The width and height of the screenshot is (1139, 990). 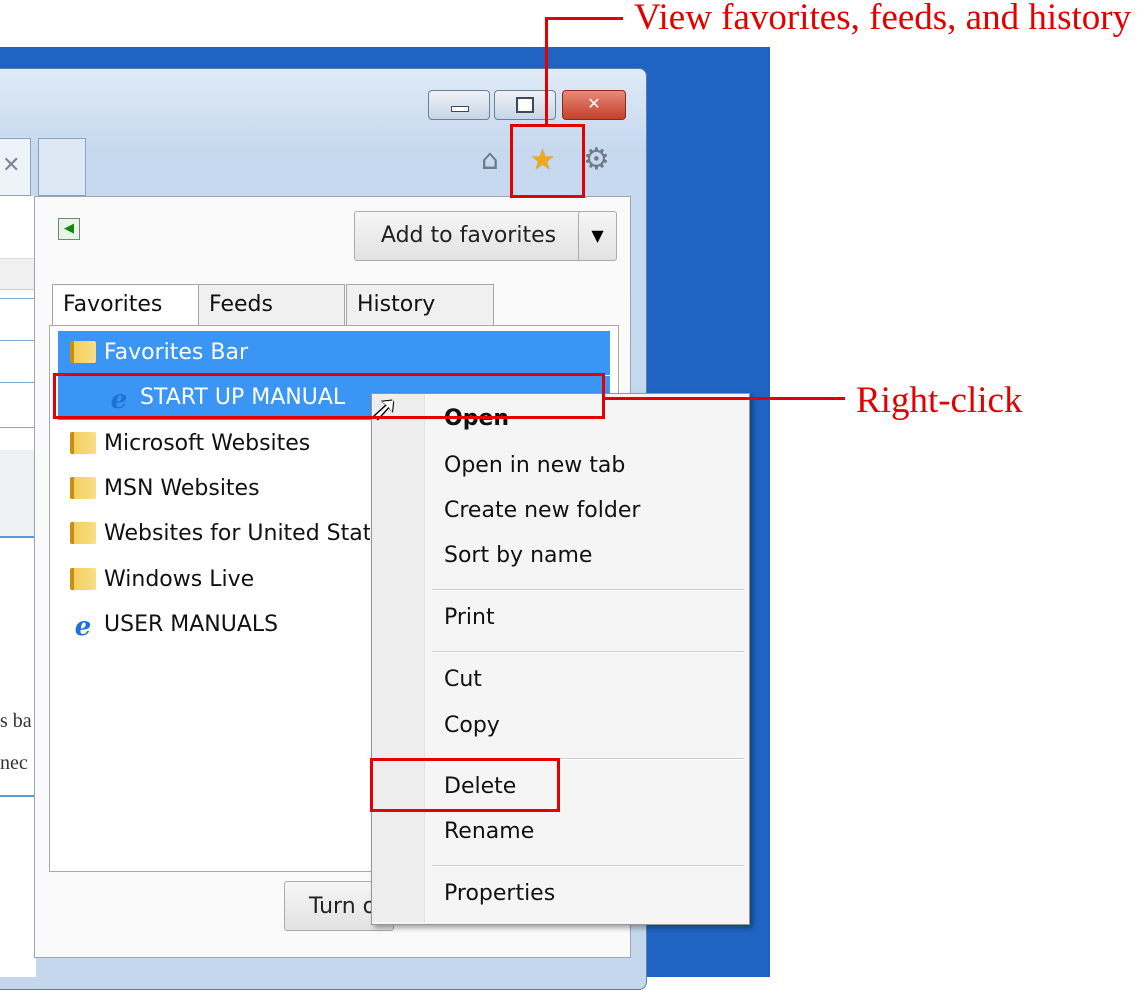 I want to click on delete-highlight, so click(x=465, y=785).